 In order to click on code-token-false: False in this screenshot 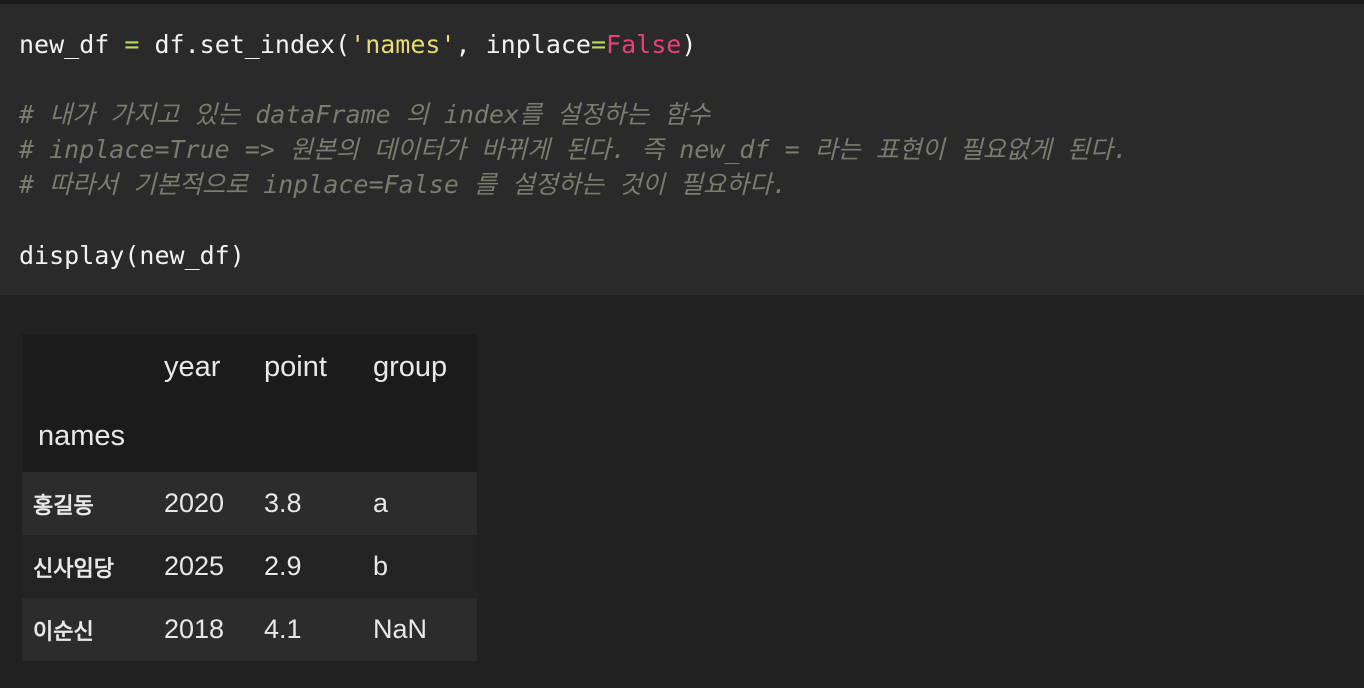, I will do `click(644, 44)`.